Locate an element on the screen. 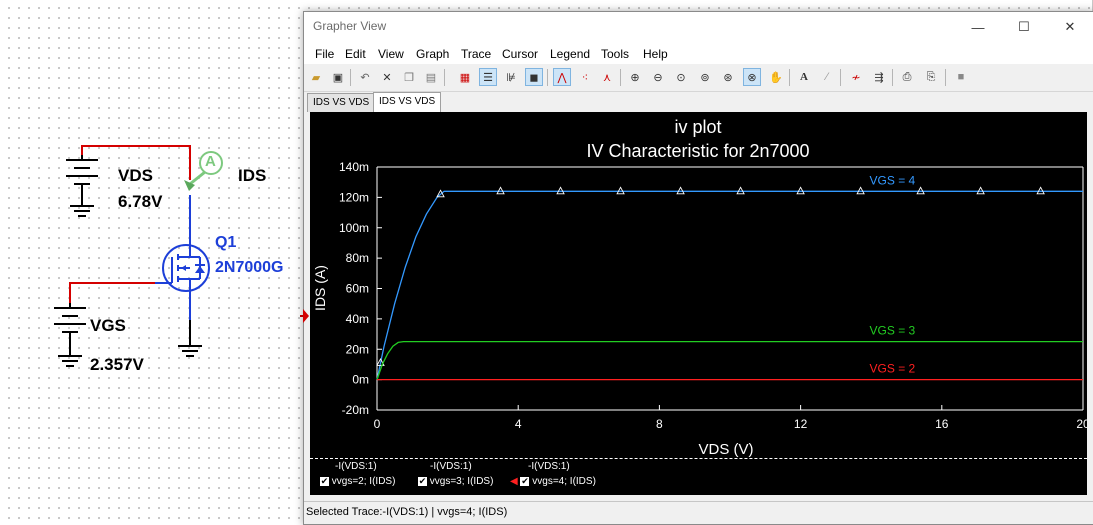 This screenshot has height=525, width=1093. legend-checkbox-2: ✔ is located at coordinates (422, 481).